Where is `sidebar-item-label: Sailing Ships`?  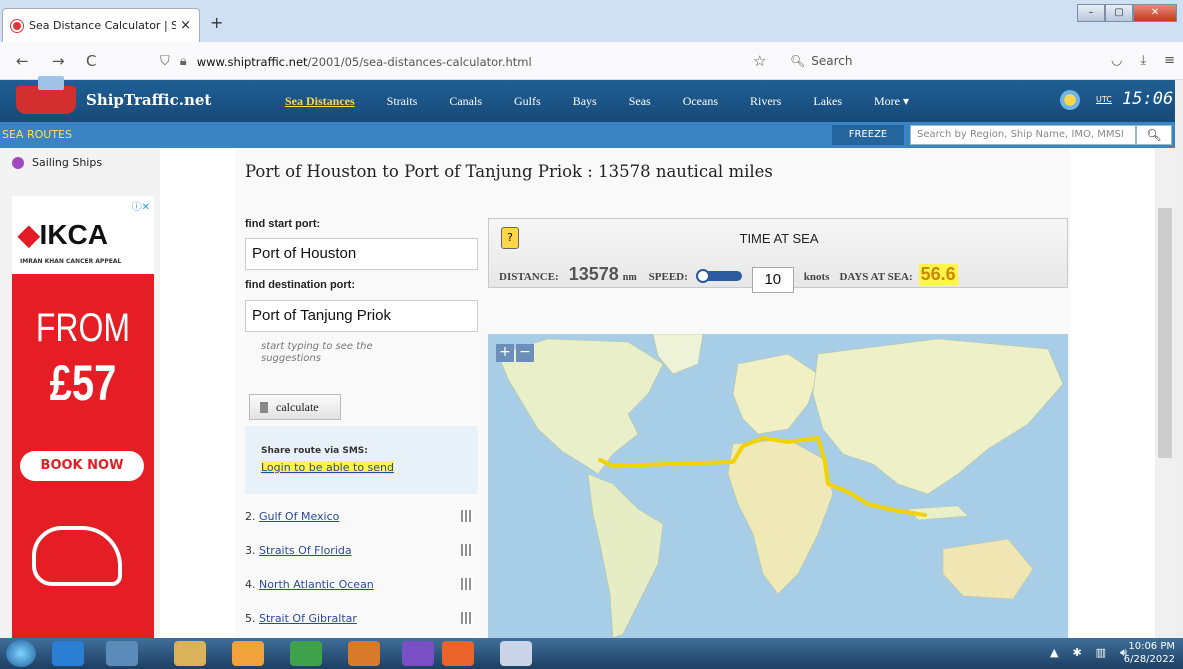
sidebar-item-label: Sailing Ships is located at coordinates (67, 162).